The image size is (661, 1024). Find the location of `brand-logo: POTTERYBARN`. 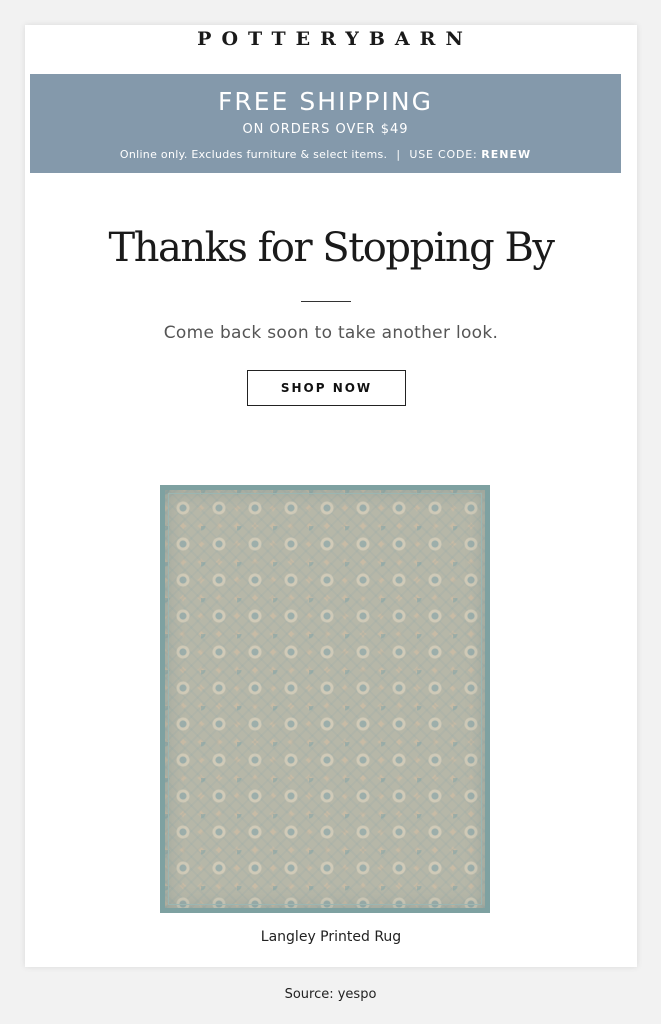

brand-logo: POTTERYBARN is located at coordinates (331, 39).